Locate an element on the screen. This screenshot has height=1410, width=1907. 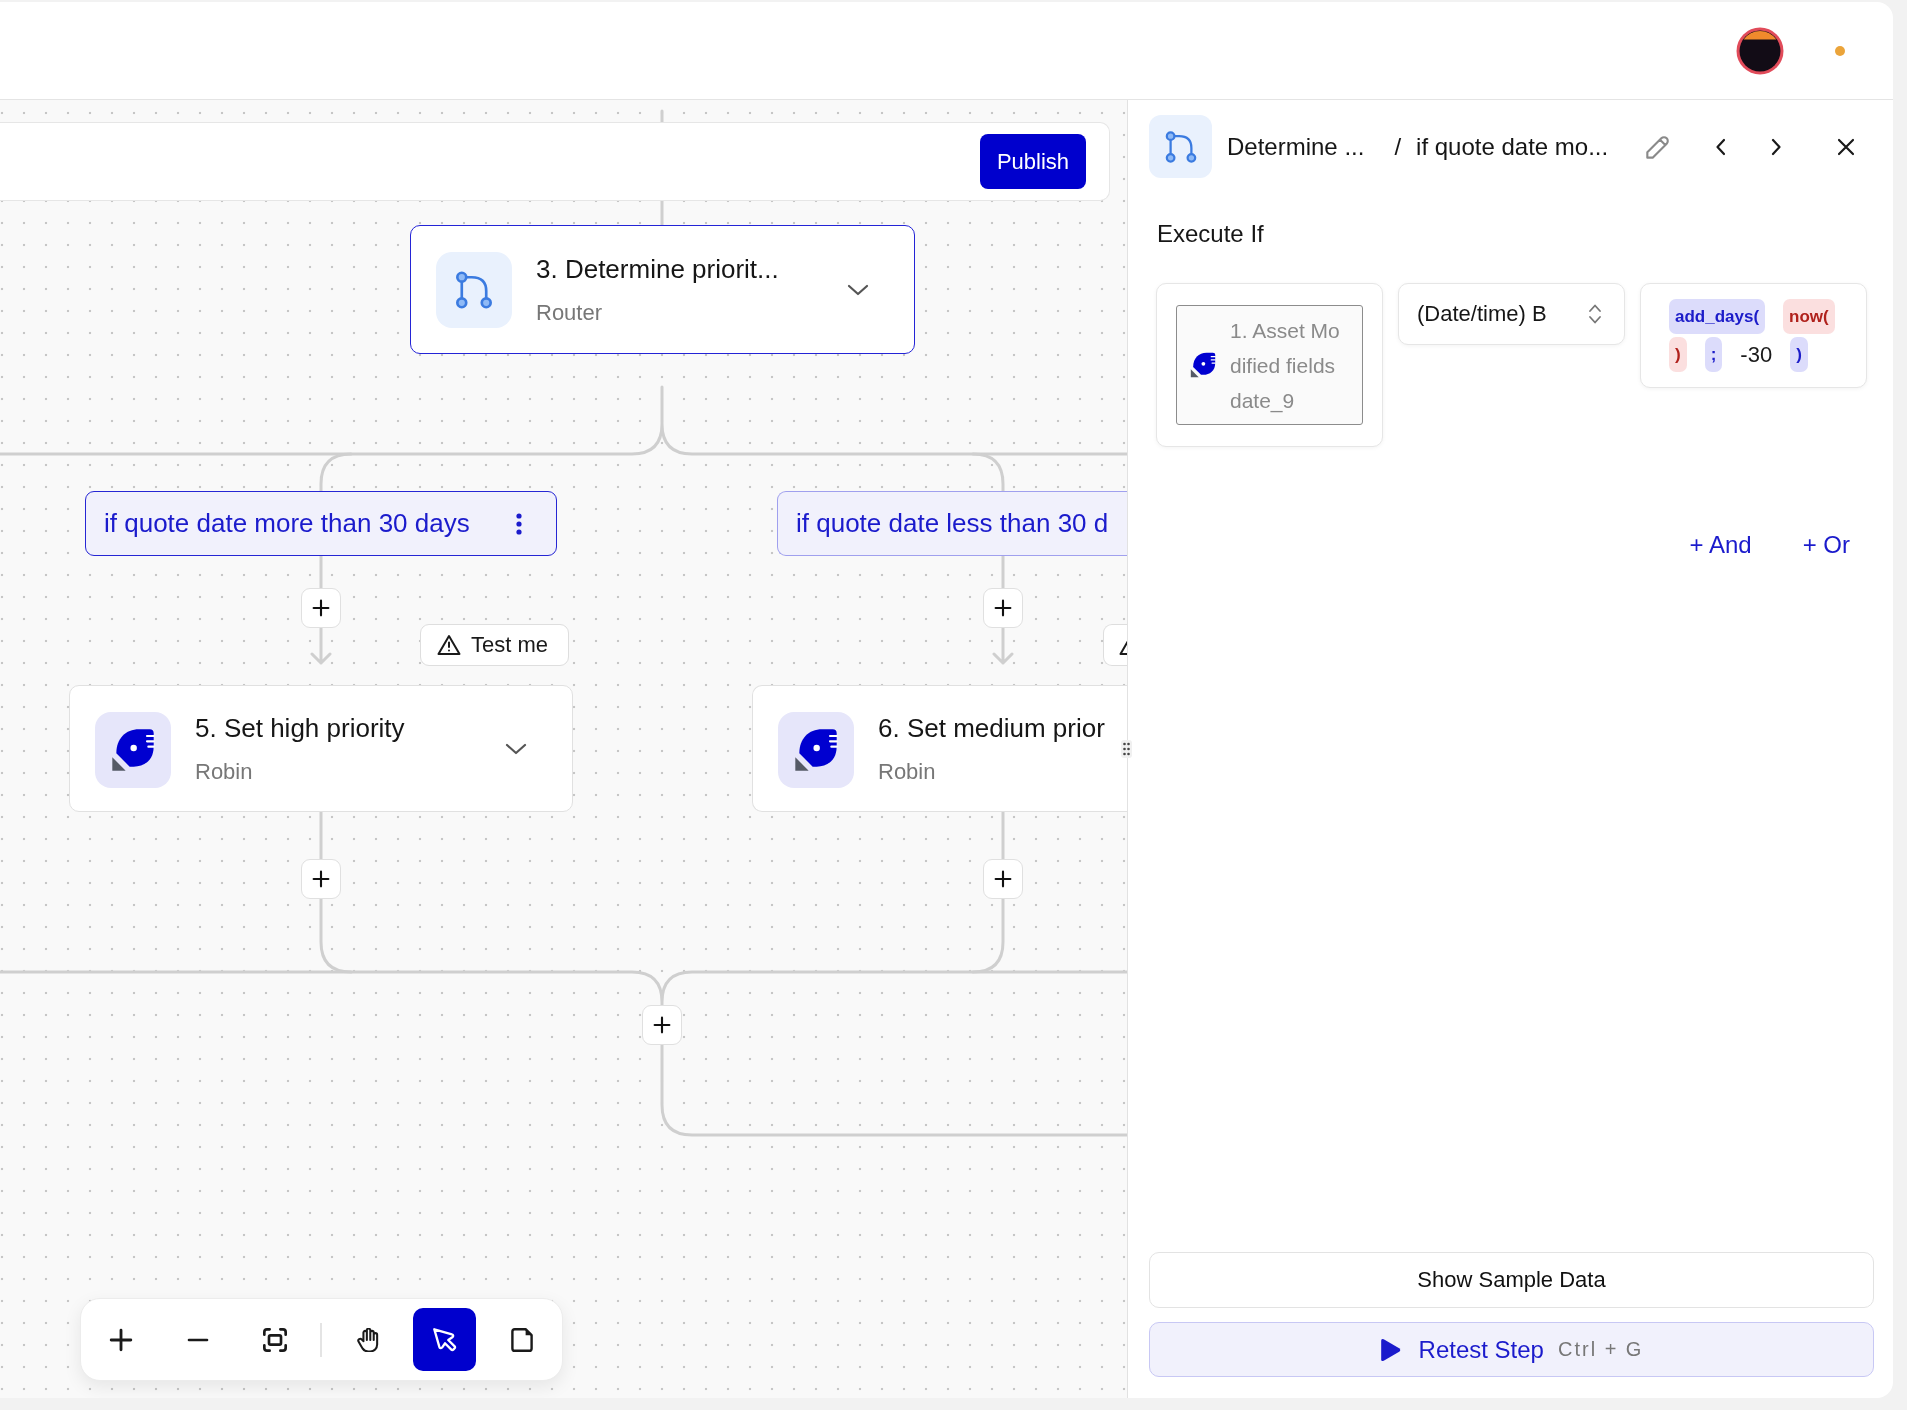
minus-icon is located at coordinates (197, 1339).